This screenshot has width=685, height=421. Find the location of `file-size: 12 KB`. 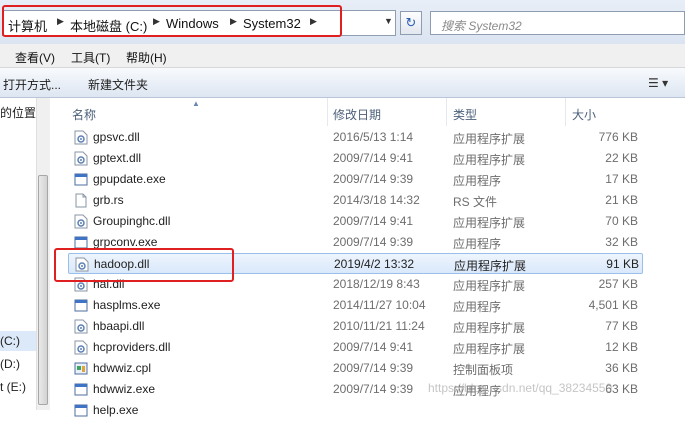

file-size: 12 KB is located at coordinates (621, 347).